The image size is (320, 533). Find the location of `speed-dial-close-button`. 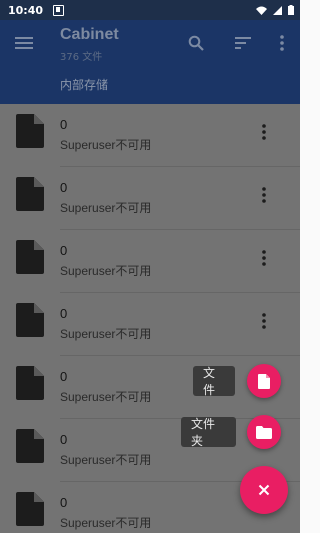

speed-dial-close-button is located at coordinates (264, 490).